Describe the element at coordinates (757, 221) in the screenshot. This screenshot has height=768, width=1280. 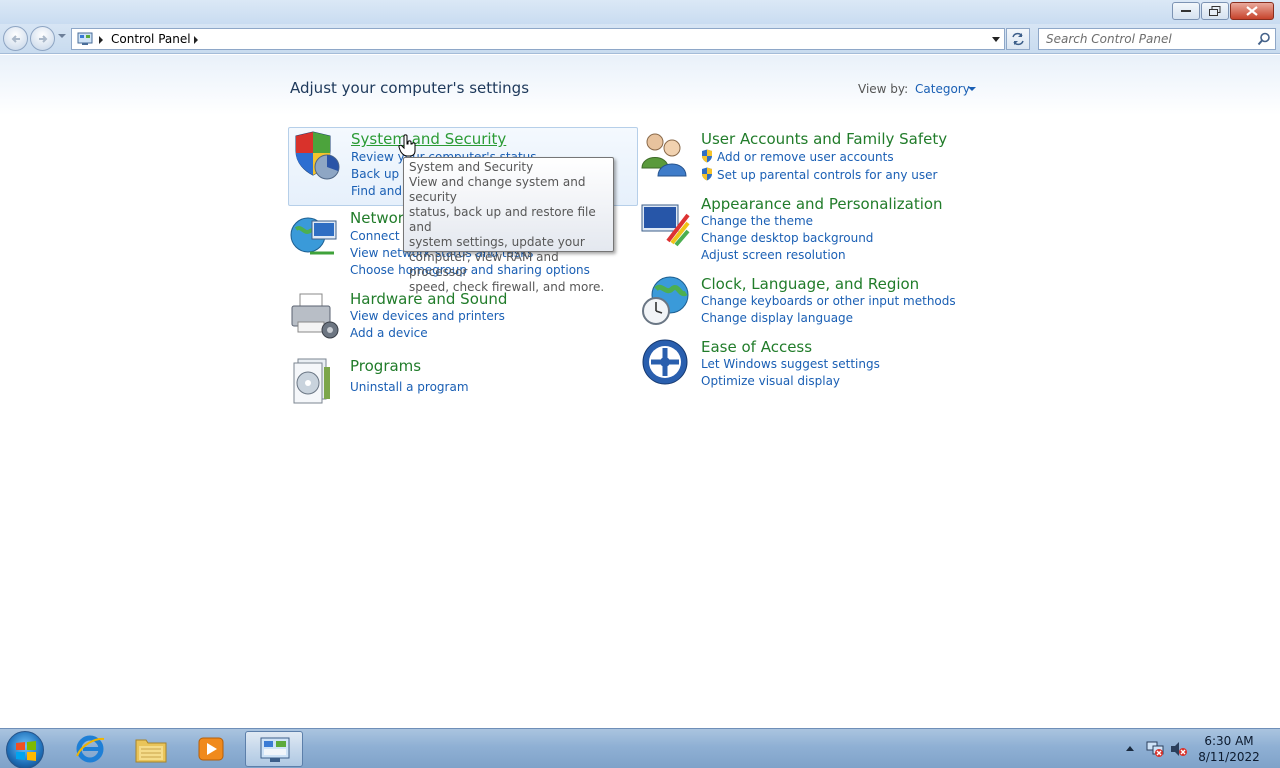
I see `category-link: Change the theme` at that location.